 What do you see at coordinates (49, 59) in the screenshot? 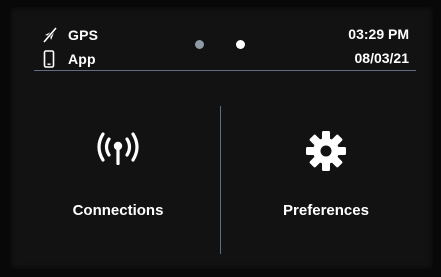
I see `phone-icon` at bounding box center [49, 59].